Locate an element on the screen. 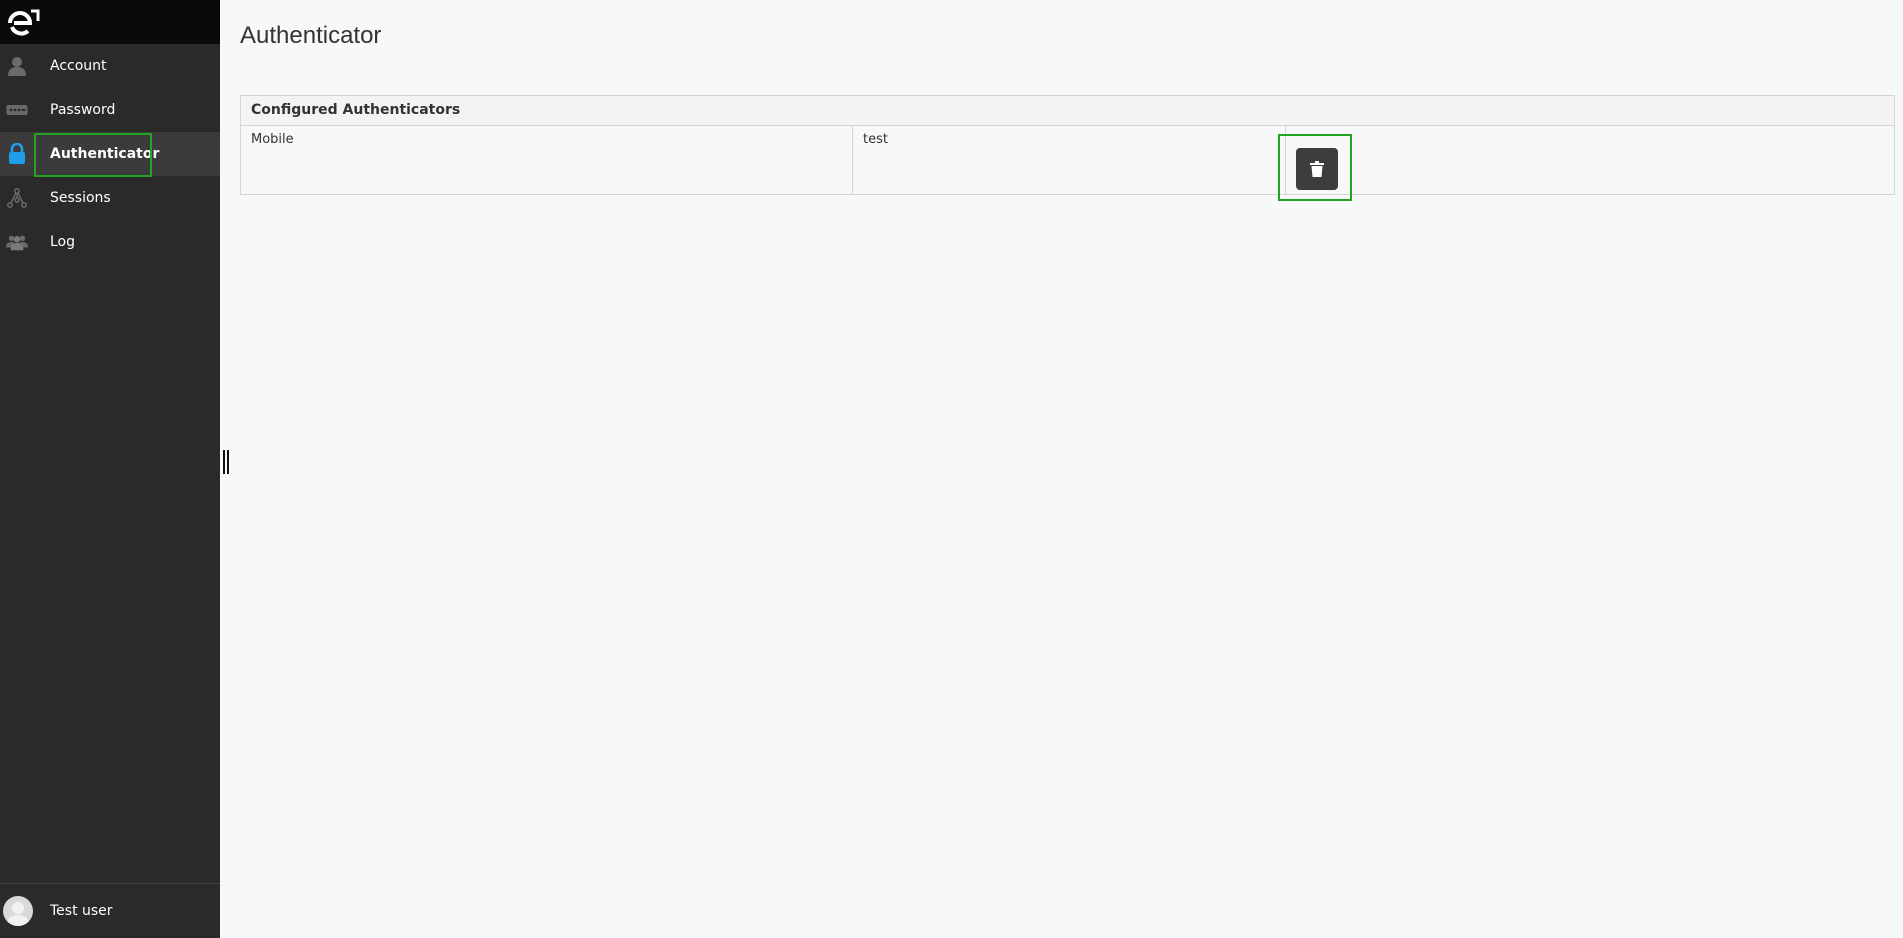 The height and width of the screenshot is (938, 1903). sidebar-item-password: Password is located at coordinates (110, 110).